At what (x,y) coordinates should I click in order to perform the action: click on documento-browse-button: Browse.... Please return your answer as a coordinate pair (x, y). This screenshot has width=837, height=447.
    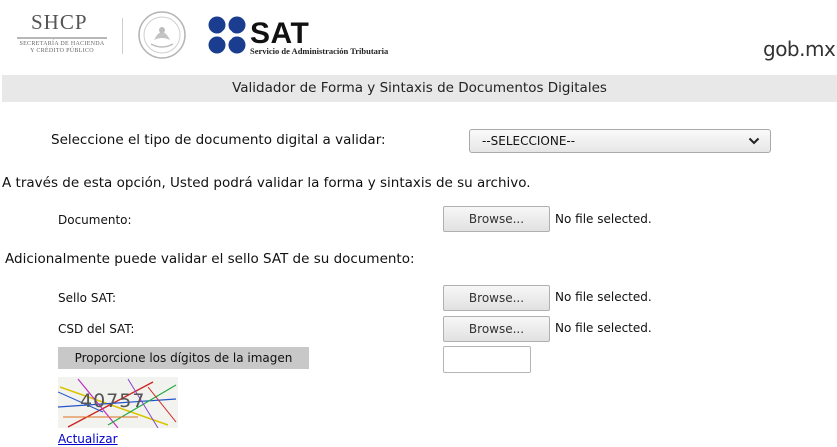
    Looking at the image, I should click on (496, 219).